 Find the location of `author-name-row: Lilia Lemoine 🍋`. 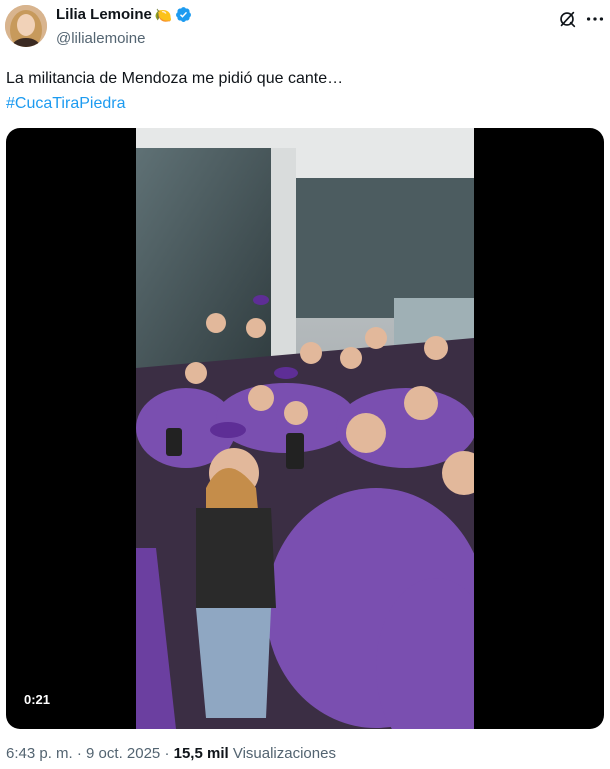

author-name-row: Lilia Lemoine 🍋 is located at coordinates (124, 14).